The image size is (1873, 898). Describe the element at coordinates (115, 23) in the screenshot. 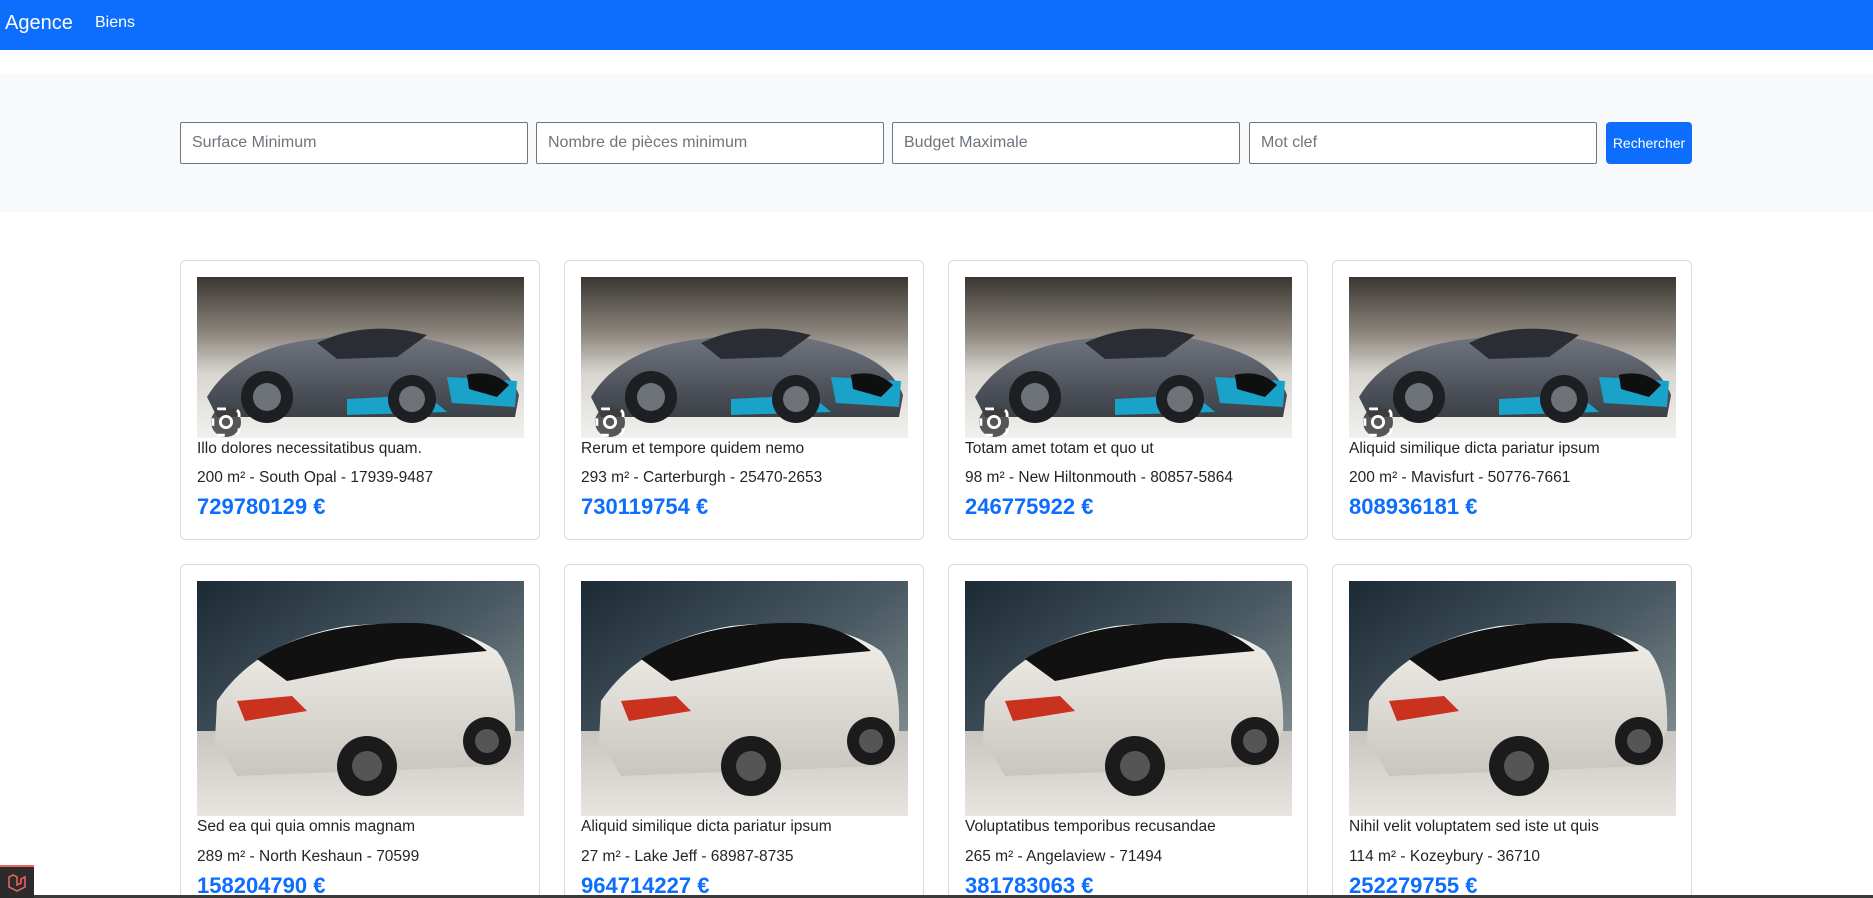

I see `nav-link-biens: Biens` at that location.